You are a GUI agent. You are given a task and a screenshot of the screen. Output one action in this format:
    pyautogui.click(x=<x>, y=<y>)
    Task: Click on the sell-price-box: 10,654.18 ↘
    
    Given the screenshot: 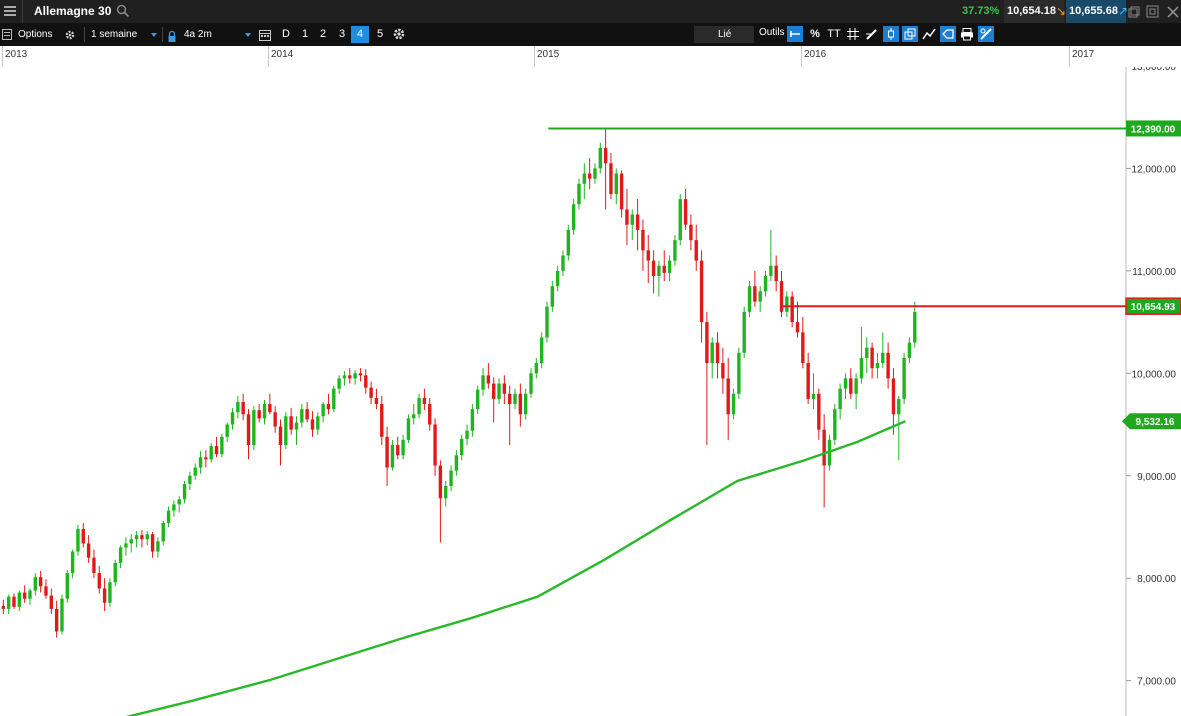 What is the action you would take?
    pyautogui.click(x=1035, y=11)
    